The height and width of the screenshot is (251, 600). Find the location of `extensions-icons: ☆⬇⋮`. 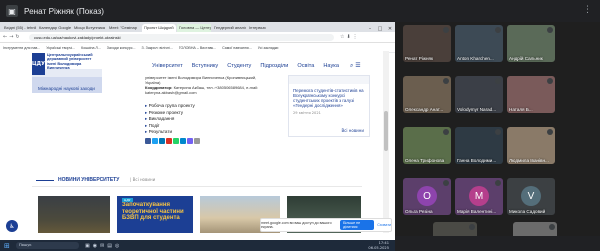

extensions-icons: ☆⬇⋮ is located at coordinates (350, 37).